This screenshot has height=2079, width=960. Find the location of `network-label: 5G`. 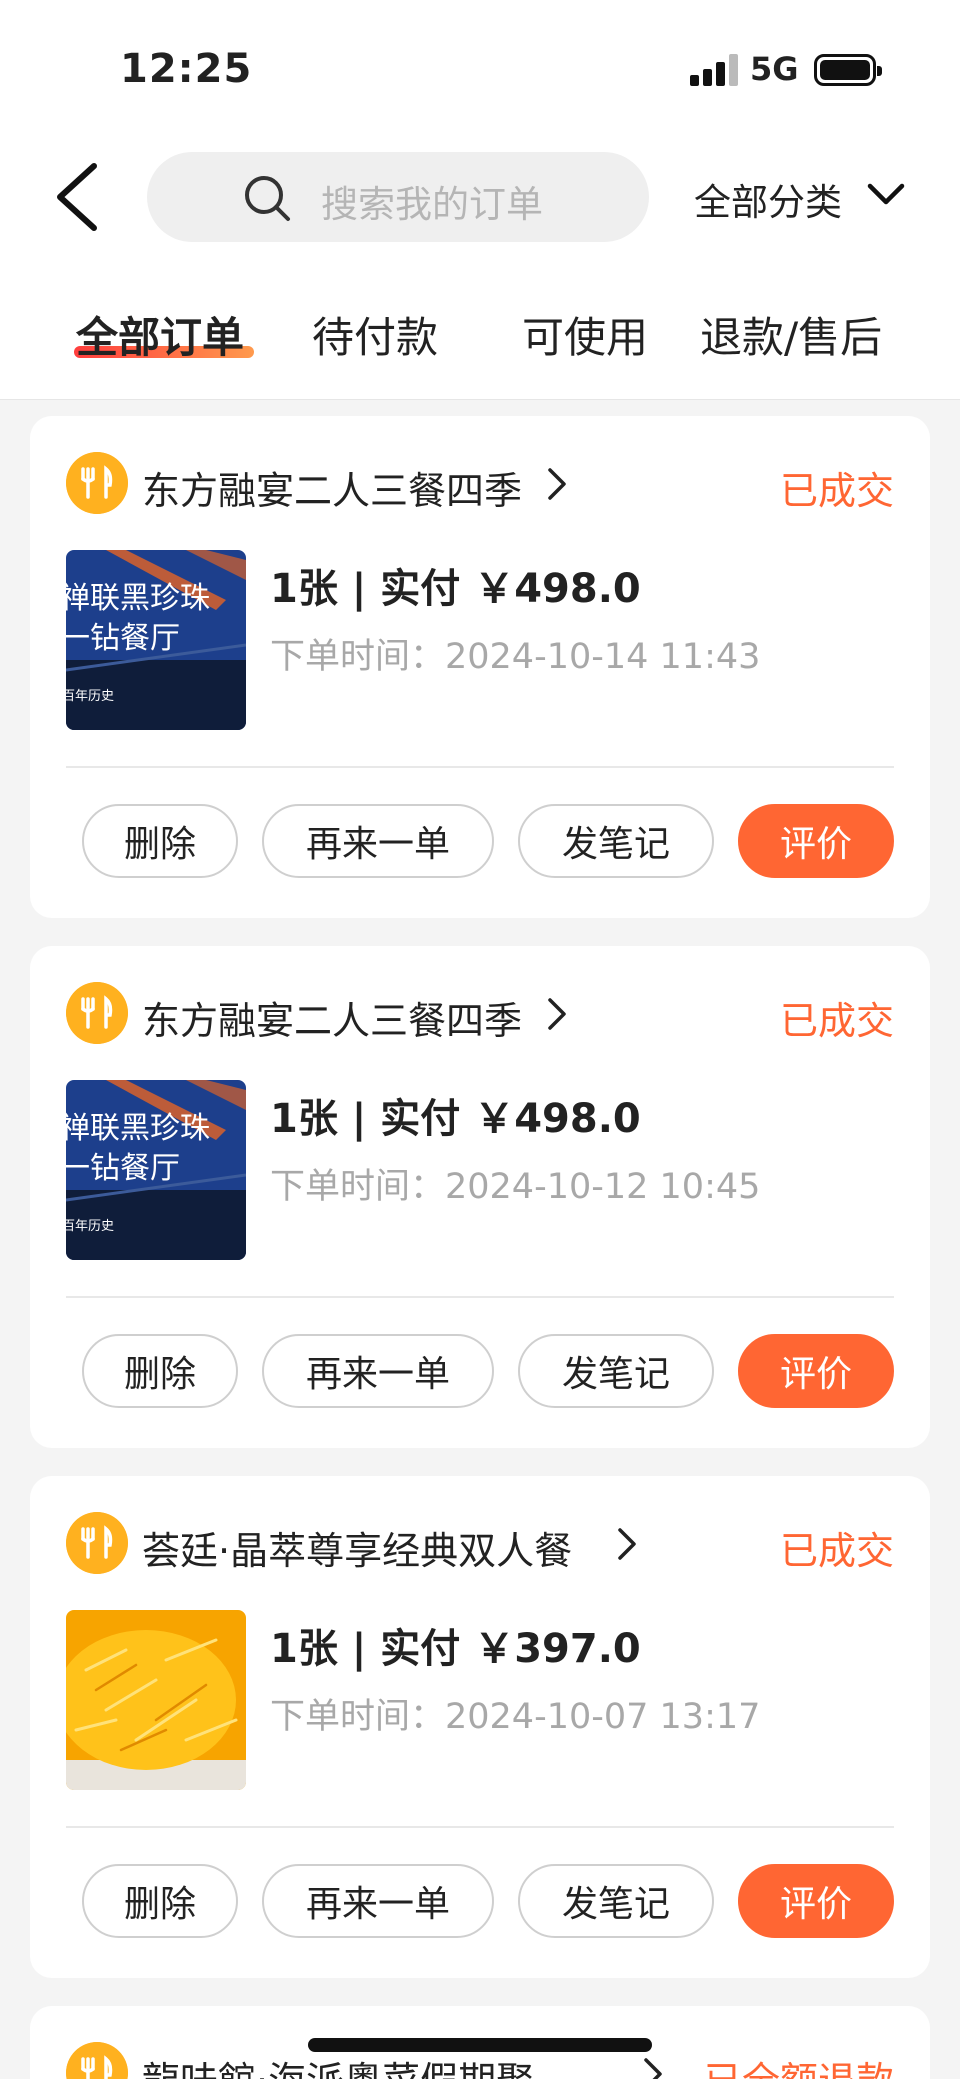

network-label: 5G is located at coordinates (774, 69).